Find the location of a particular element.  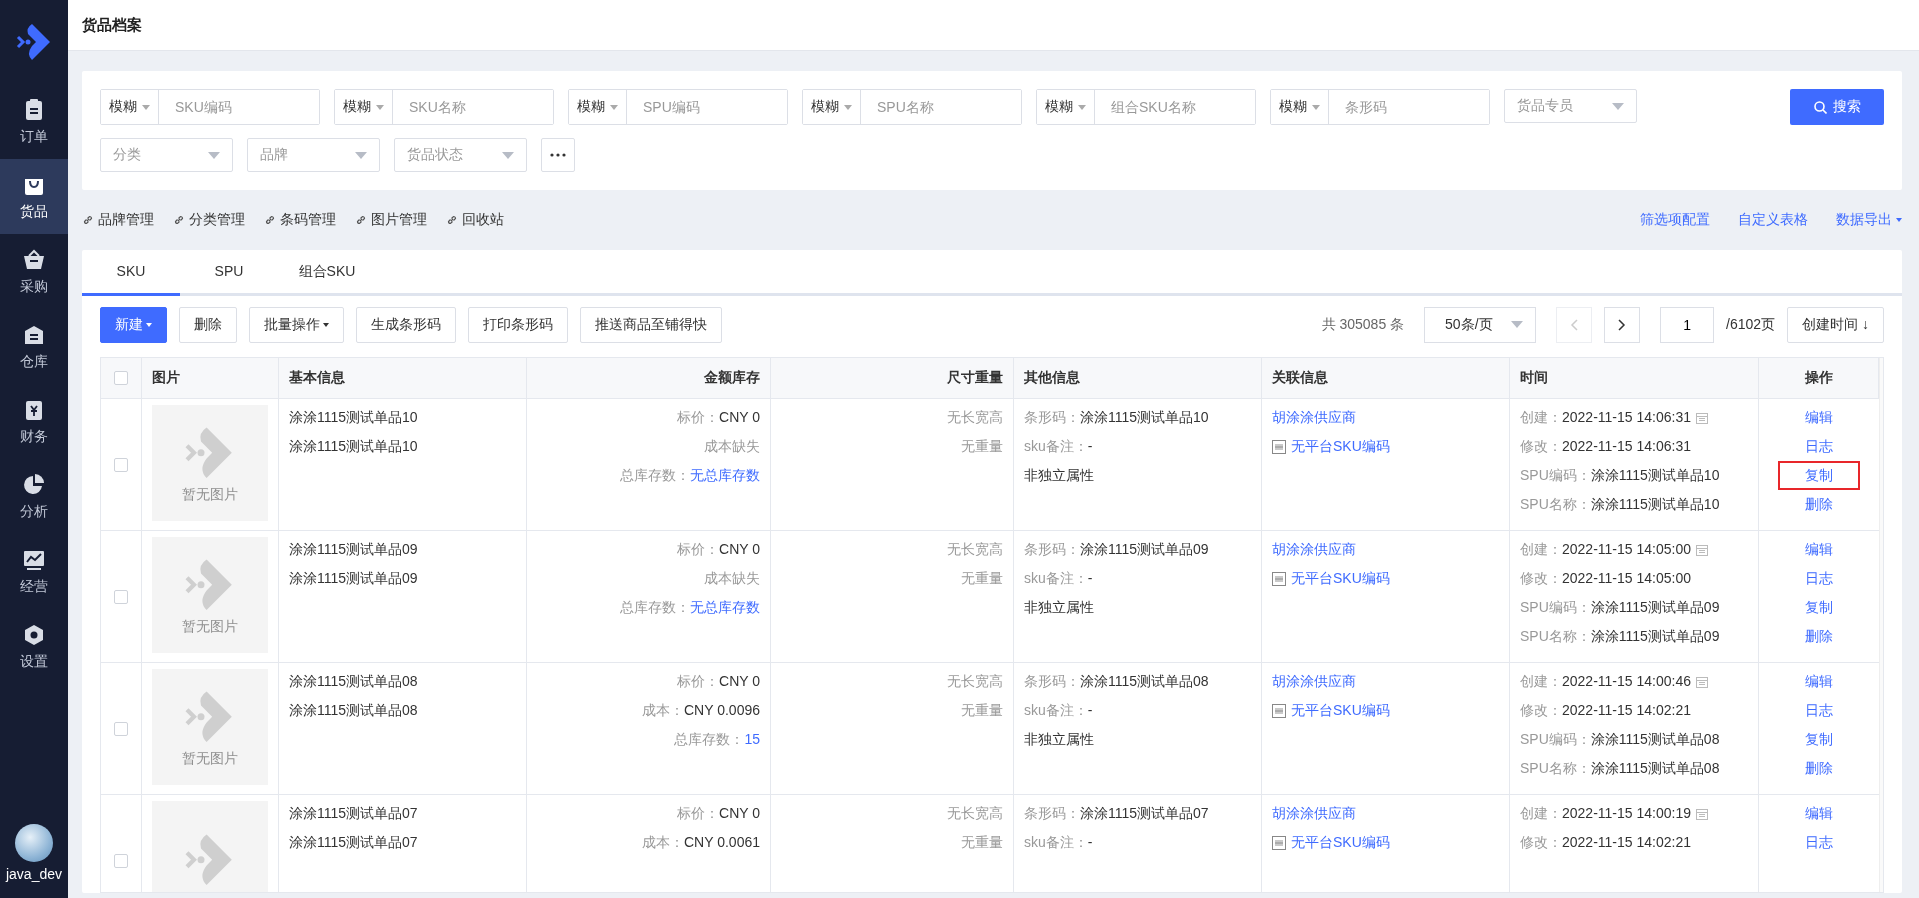

tab: SKU is located at coordinates (131, 273).